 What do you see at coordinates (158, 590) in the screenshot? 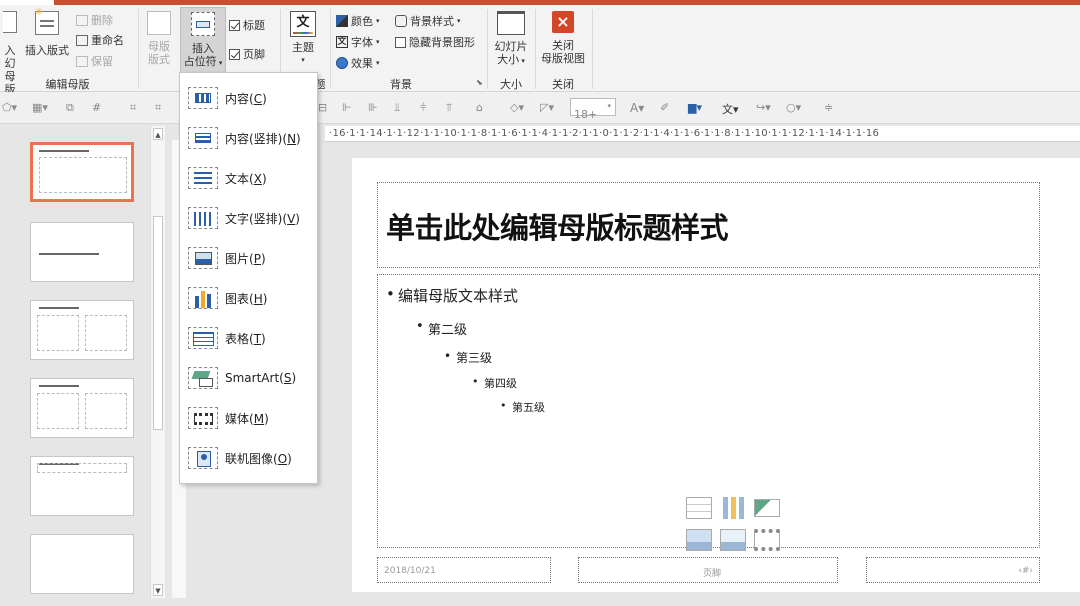
I see `scroll-down-icon: ▼` at bounding box center [158, 590].